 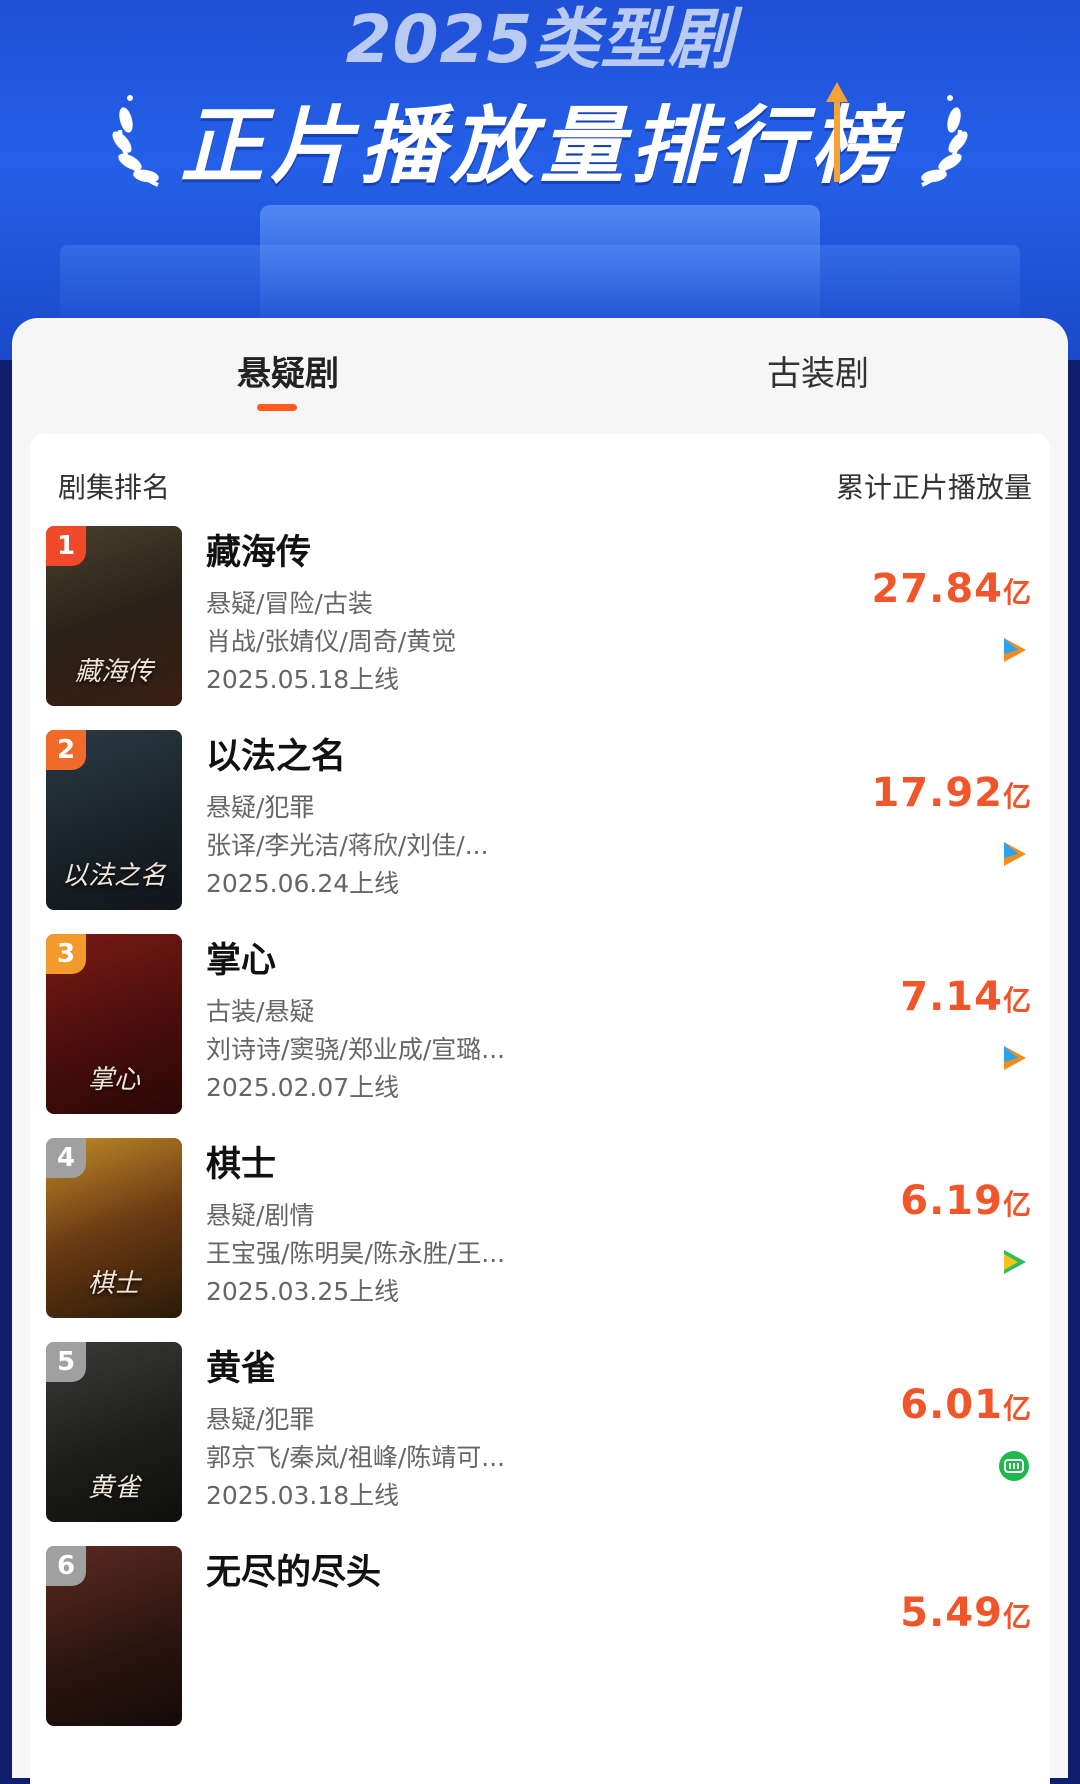 I want to click on list-header-plays: 累计正片播放量, so click(x=933, y=487).